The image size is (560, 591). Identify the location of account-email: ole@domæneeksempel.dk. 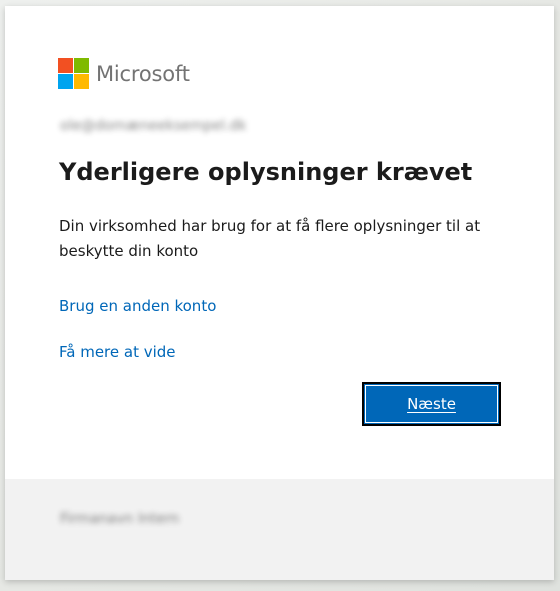
(153, 126).